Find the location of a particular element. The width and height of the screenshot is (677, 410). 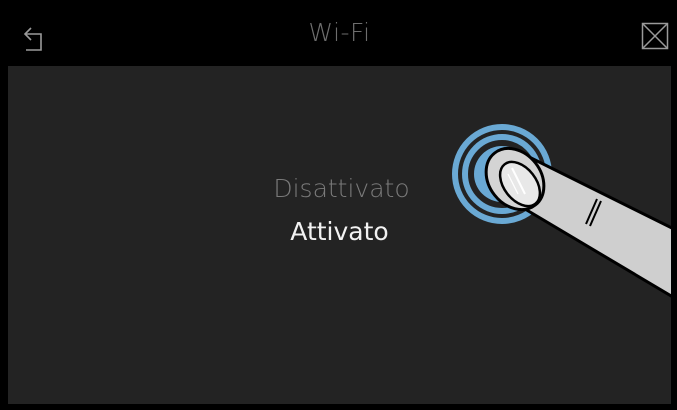

page-title: Wi-Fi is located at coordinates (339, 32).